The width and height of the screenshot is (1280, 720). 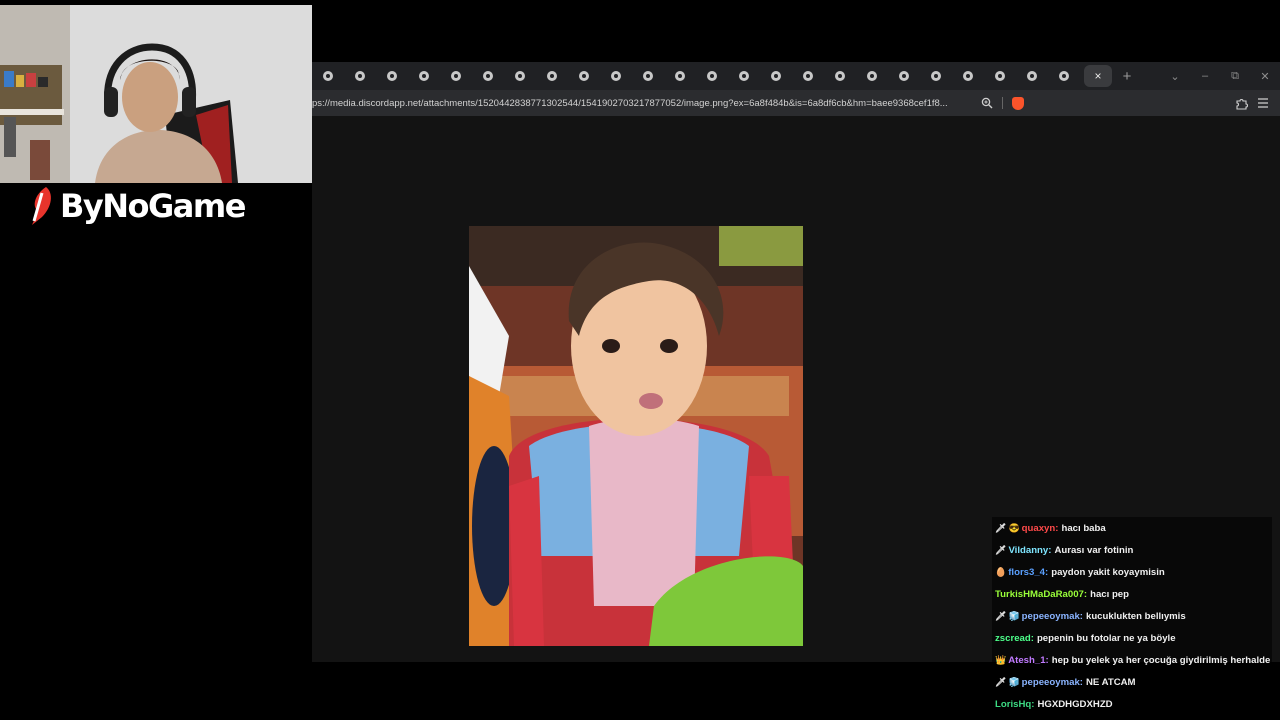 I want to click on chat-username: Atesh_1:, so click(x=1028, y=660).